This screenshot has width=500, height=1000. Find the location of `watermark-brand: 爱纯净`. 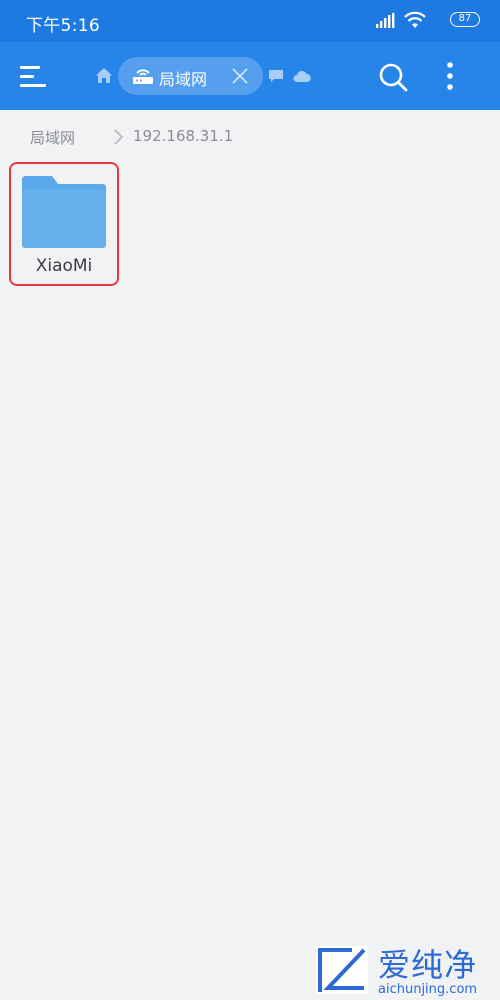

watermark-brand: 爱纯净 is located at coordinates (428, 965).